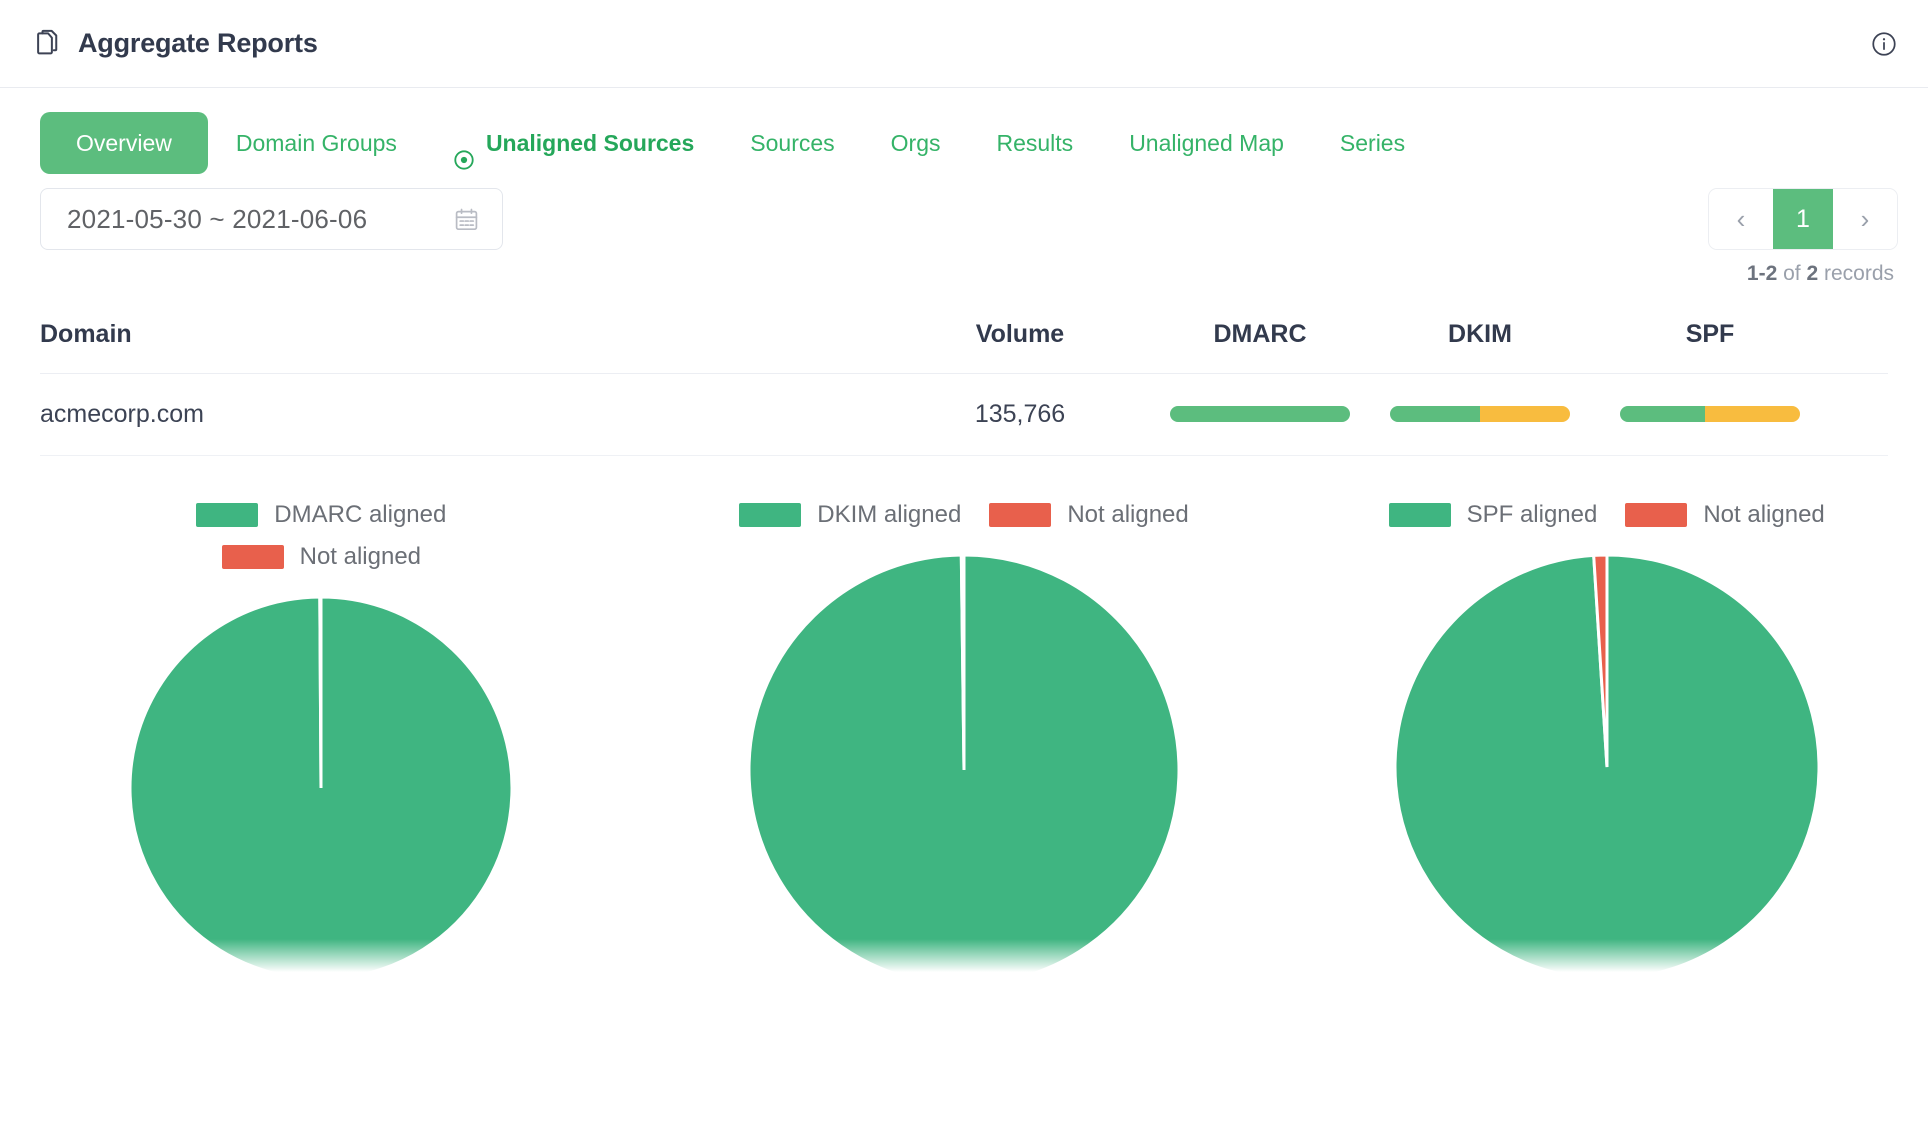  I want to click on chart-spf-legend: SPF aligned Not aligned, so click(1607, 515).